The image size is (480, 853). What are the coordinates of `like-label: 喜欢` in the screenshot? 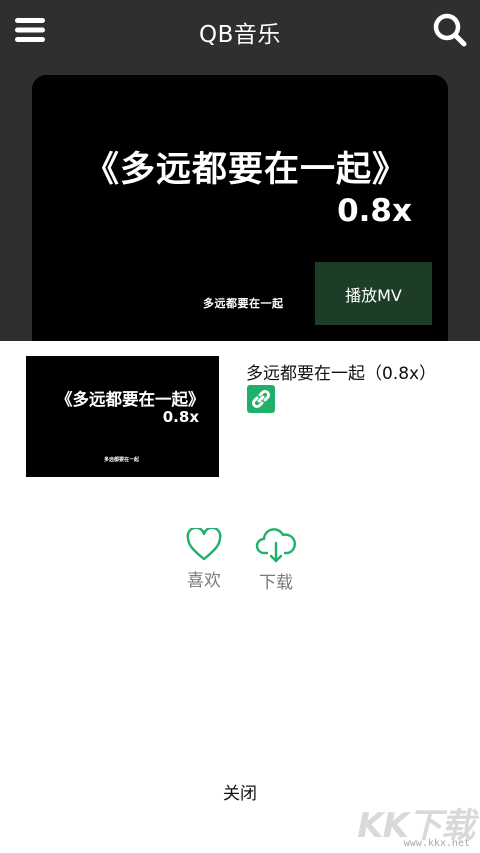 It's located at (204, 581).